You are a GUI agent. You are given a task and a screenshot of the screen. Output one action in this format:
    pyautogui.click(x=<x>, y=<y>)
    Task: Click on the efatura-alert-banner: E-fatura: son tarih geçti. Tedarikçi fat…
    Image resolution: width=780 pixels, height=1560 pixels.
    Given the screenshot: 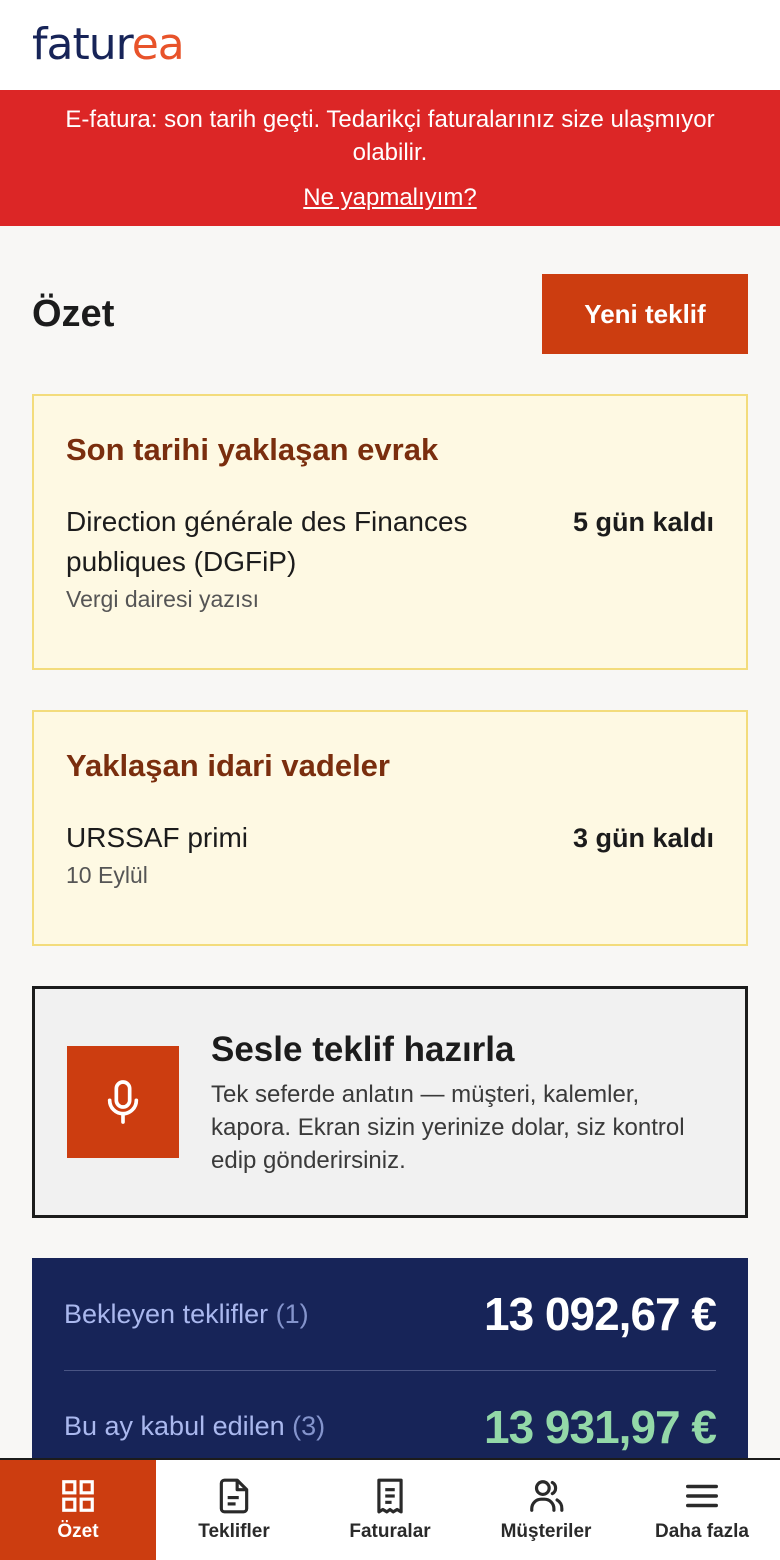 What is the action you would take?
    pyautogui.click(x=390, y=158)
    